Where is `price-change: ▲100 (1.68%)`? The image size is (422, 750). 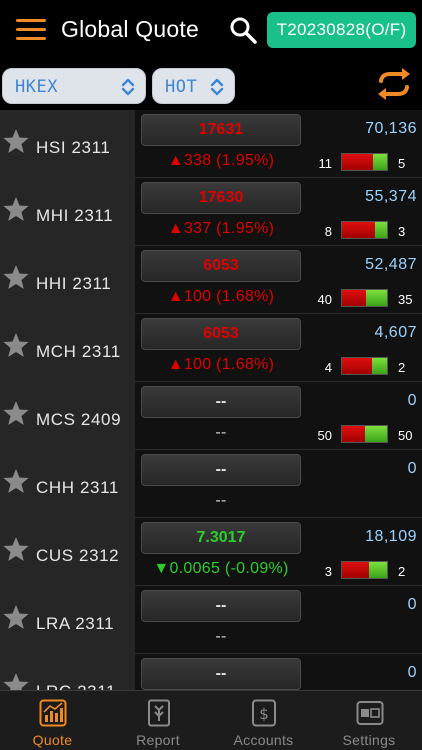 price-change: ▲100 (1.68%) is located at coordinates (221, 296).